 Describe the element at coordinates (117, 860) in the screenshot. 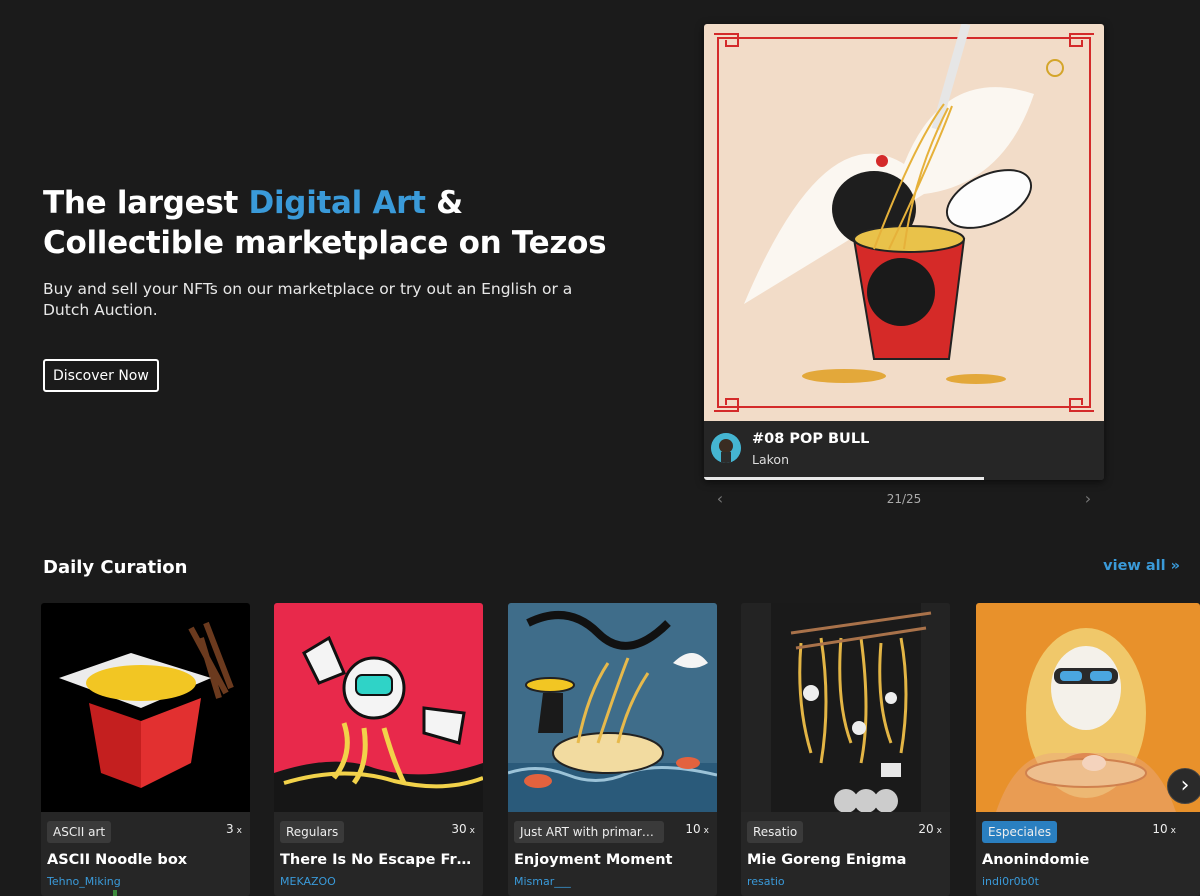

I see `card-title: ASCII Noodle box` at that location.